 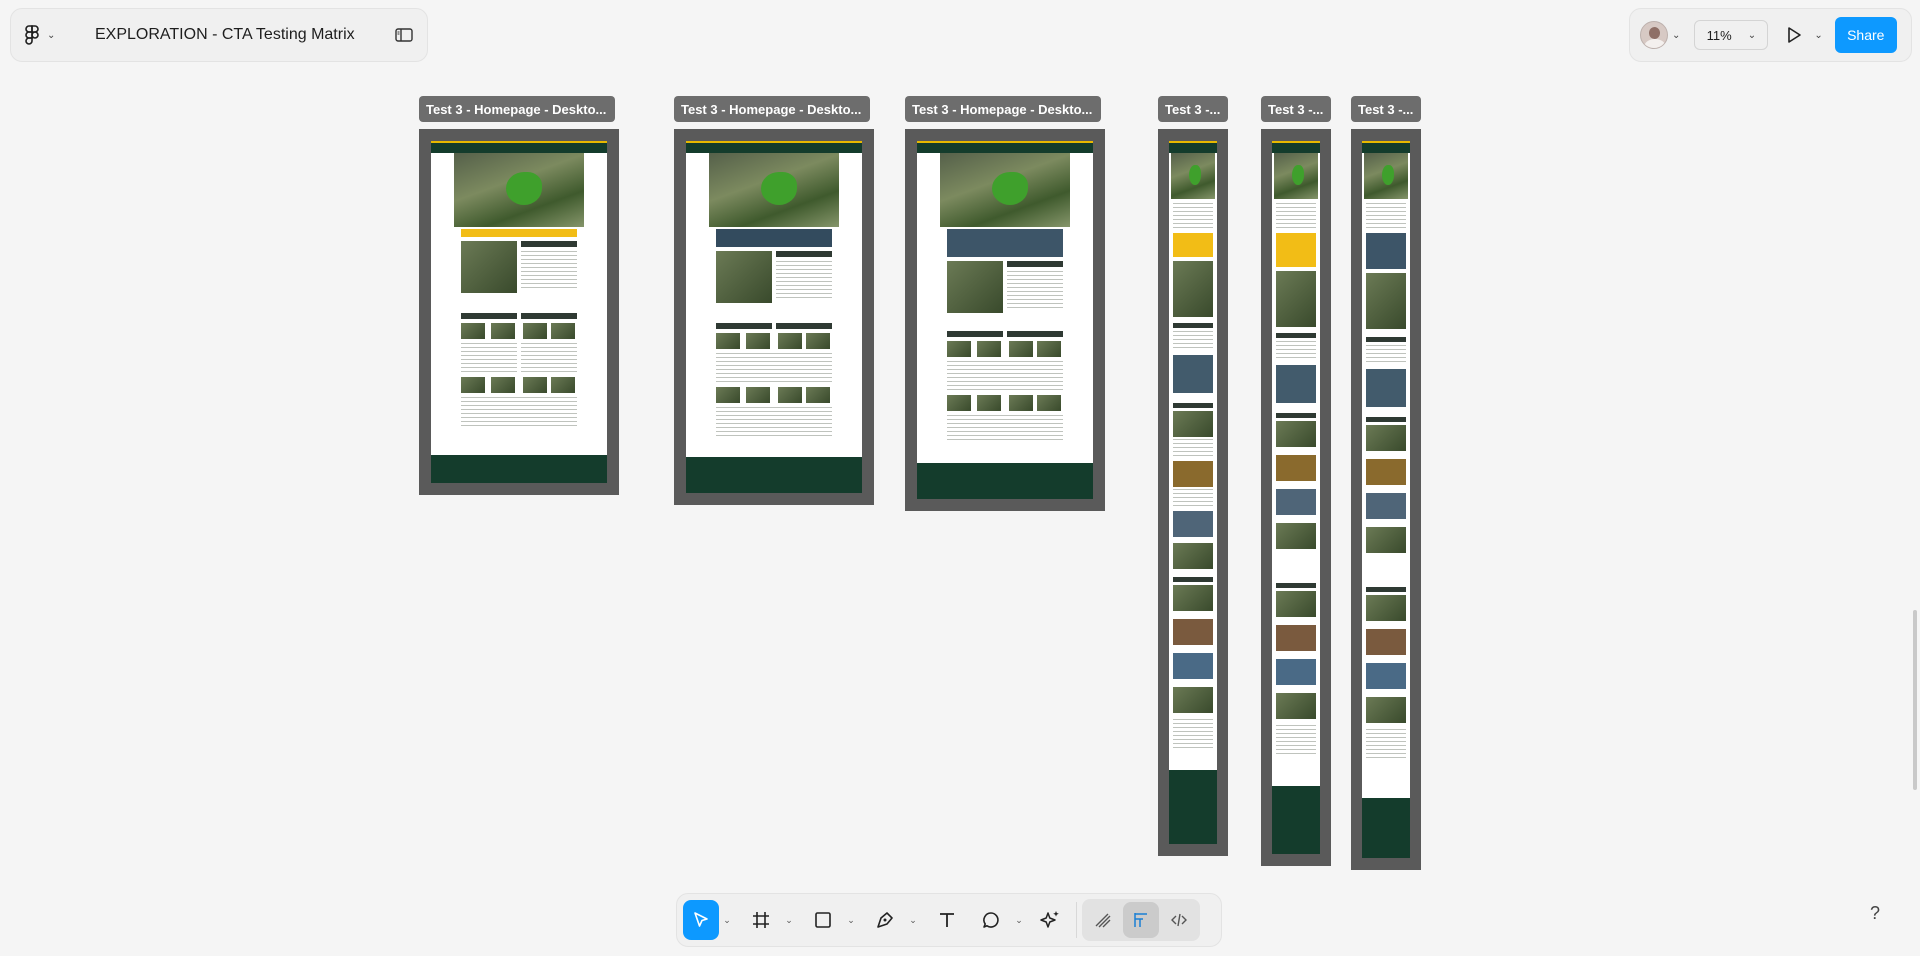 What do you see at coordinates (1915, 700) in the screenshot?
I see `vertical-scrollbar` at bounding box center [1915, 700].